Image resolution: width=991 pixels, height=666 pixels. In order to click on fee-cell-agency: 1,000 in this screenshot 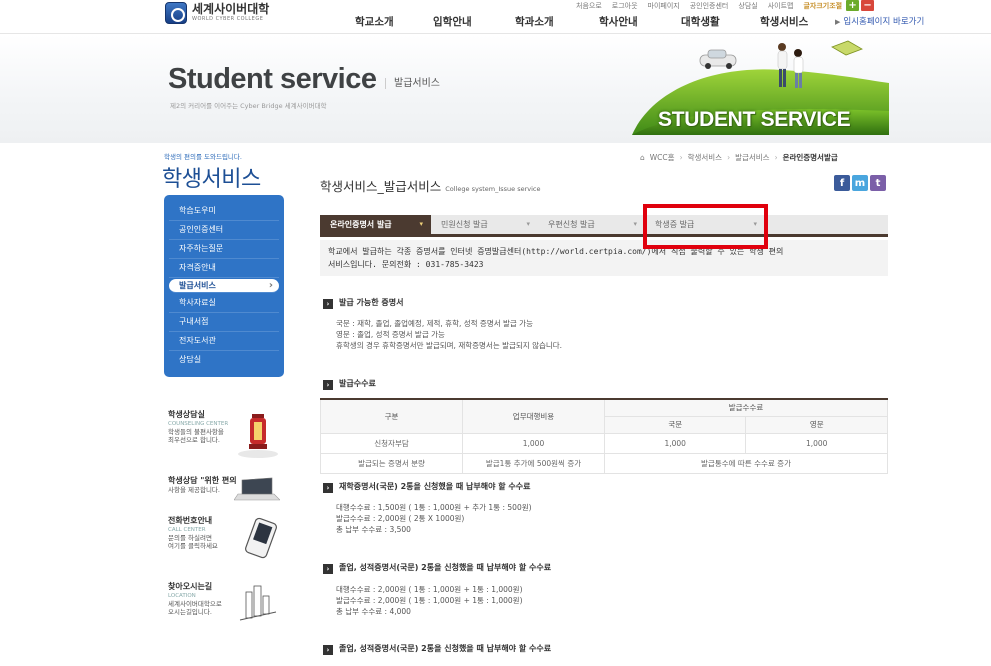, I will do `click(533, 443)`.